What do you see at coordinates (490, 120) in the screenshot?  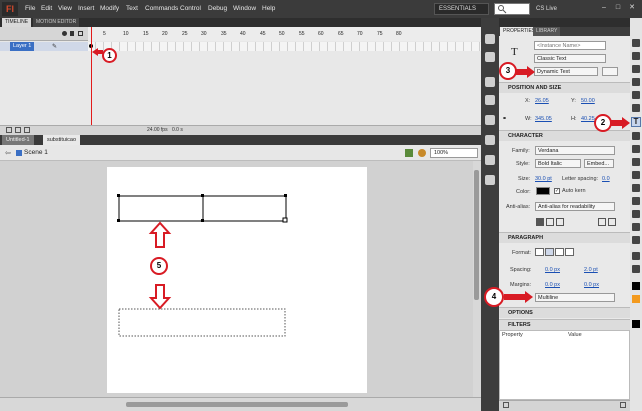 I see `align-icon` at bounding box center [490, 120].